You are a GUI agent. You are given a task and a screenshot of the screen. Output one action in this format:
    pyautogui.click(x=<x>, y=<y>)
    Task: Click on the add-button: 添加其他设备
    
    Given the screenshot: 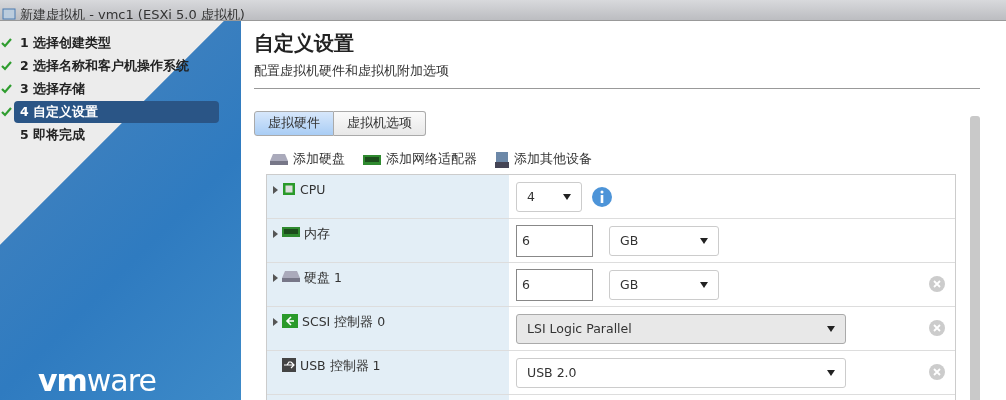 What is the action you would take?
    pyautogui.click(x=543, y=159)
    